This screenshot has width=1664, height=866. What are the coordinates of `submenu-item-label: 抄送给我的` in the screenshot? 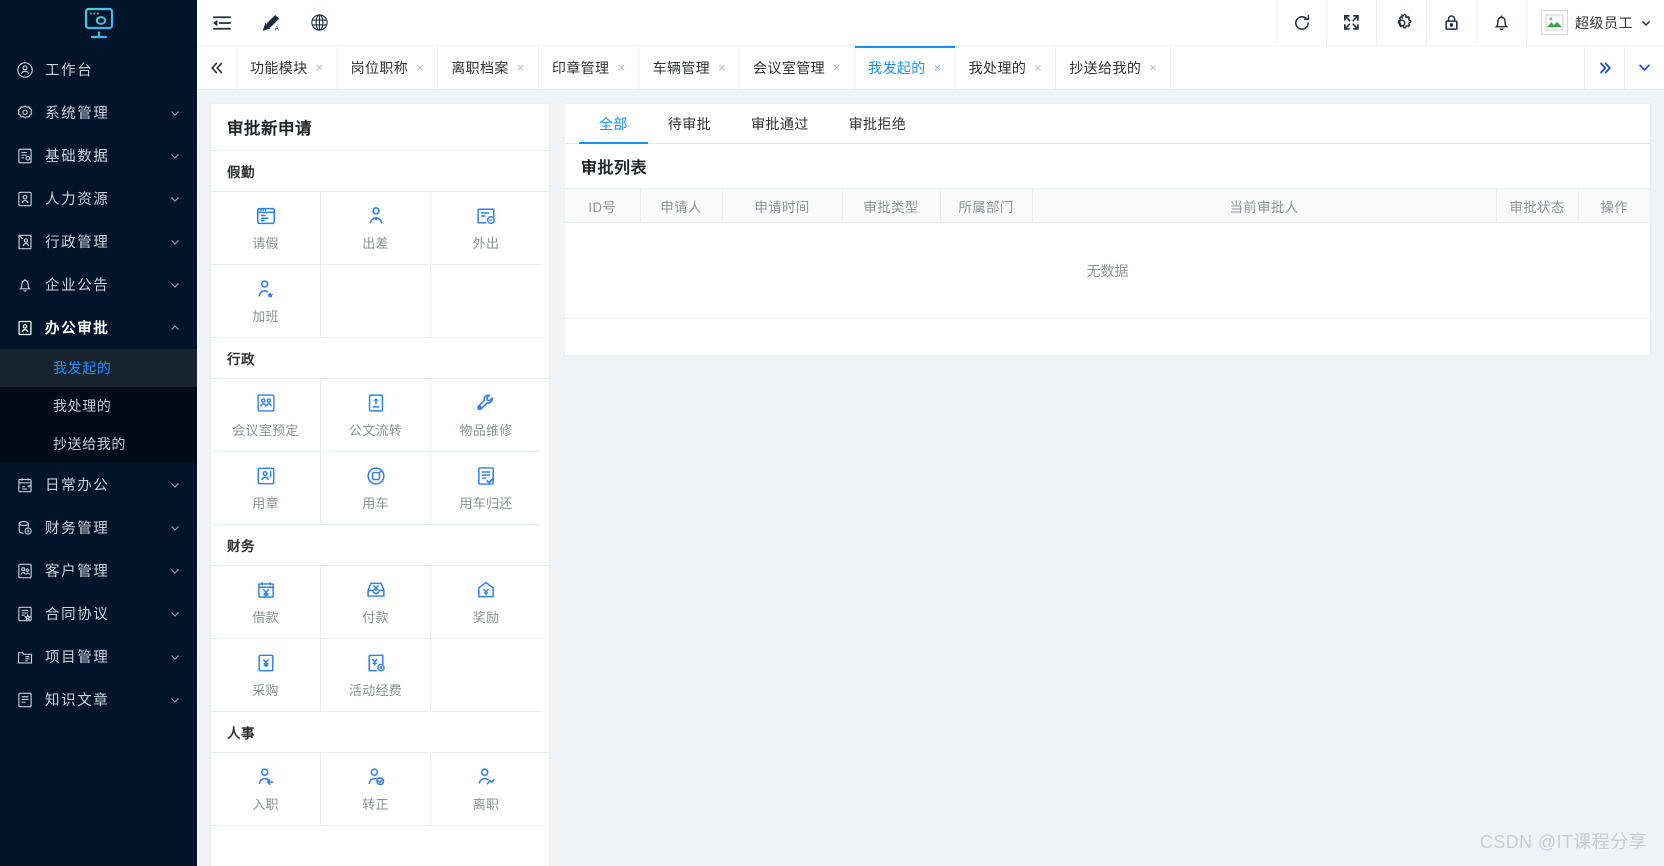 It's located at (89, 444).